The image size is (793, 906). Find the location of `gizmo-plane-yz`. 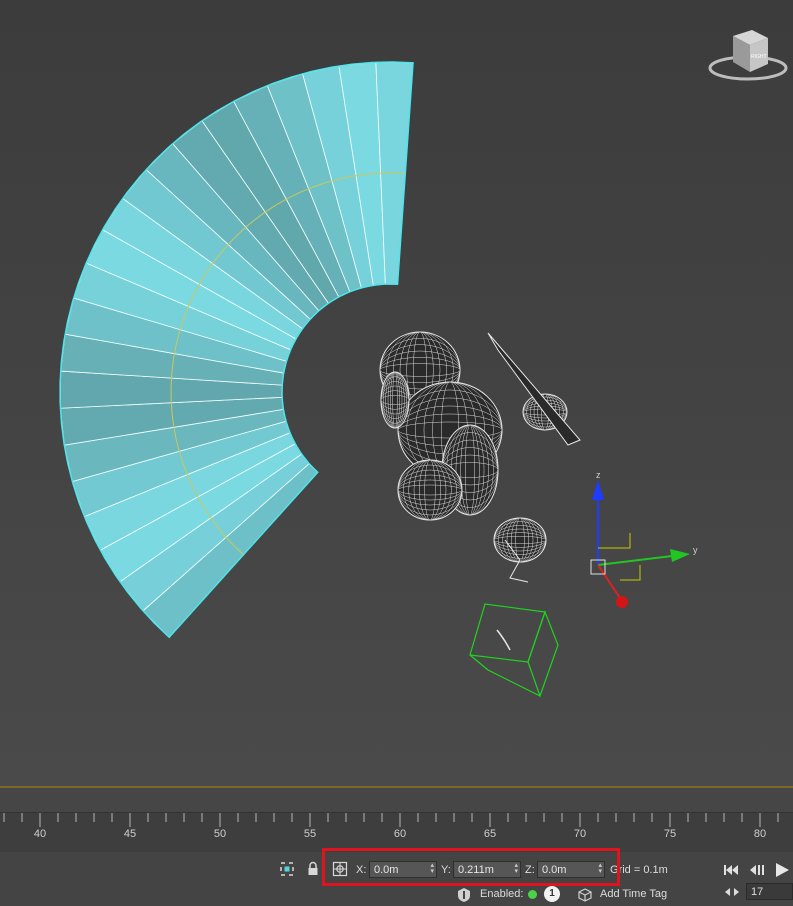

gizmo-plane-yz is located at coordinates (614, 541).